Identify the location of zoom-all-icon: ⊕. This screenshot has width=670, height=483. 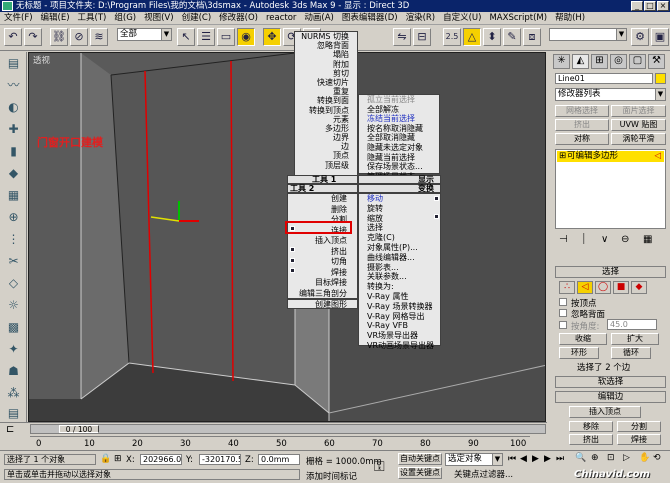
(595, 458).